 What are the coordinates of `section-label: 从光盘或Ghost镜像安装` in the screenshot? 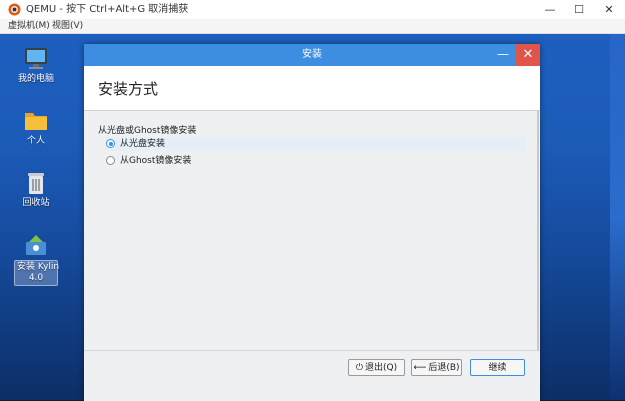 It's located at (147, 131).